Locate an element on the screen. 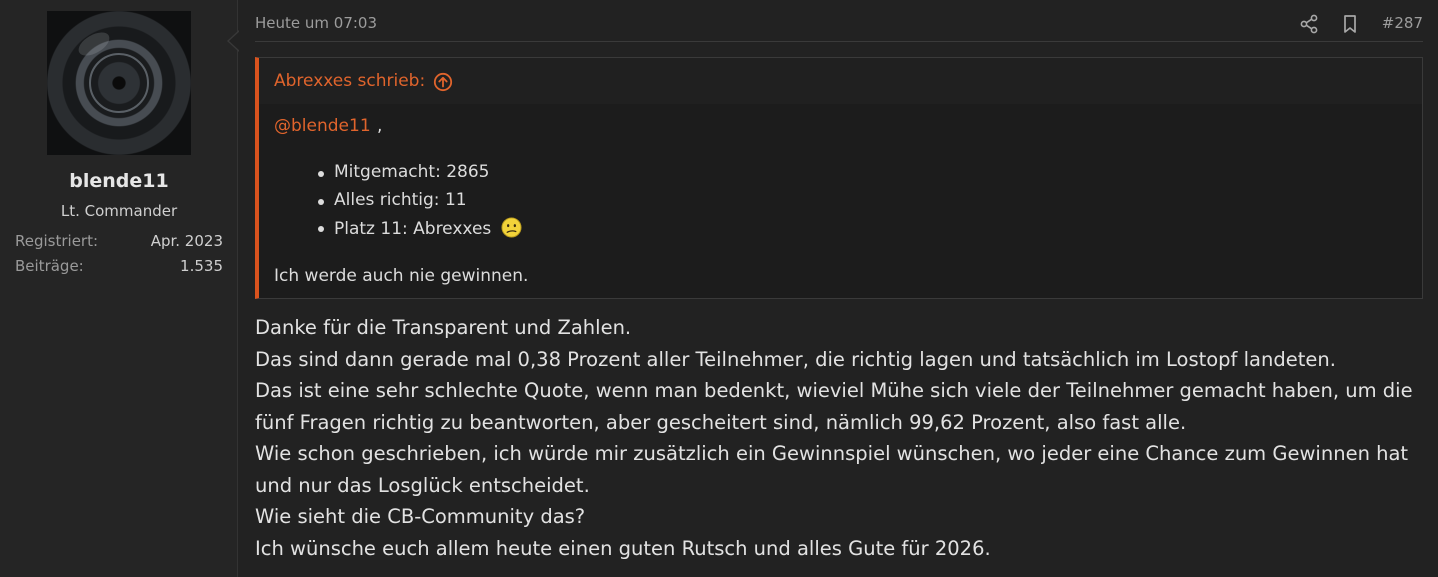  speech-arrow-inner is located at coordinates (234, 41).